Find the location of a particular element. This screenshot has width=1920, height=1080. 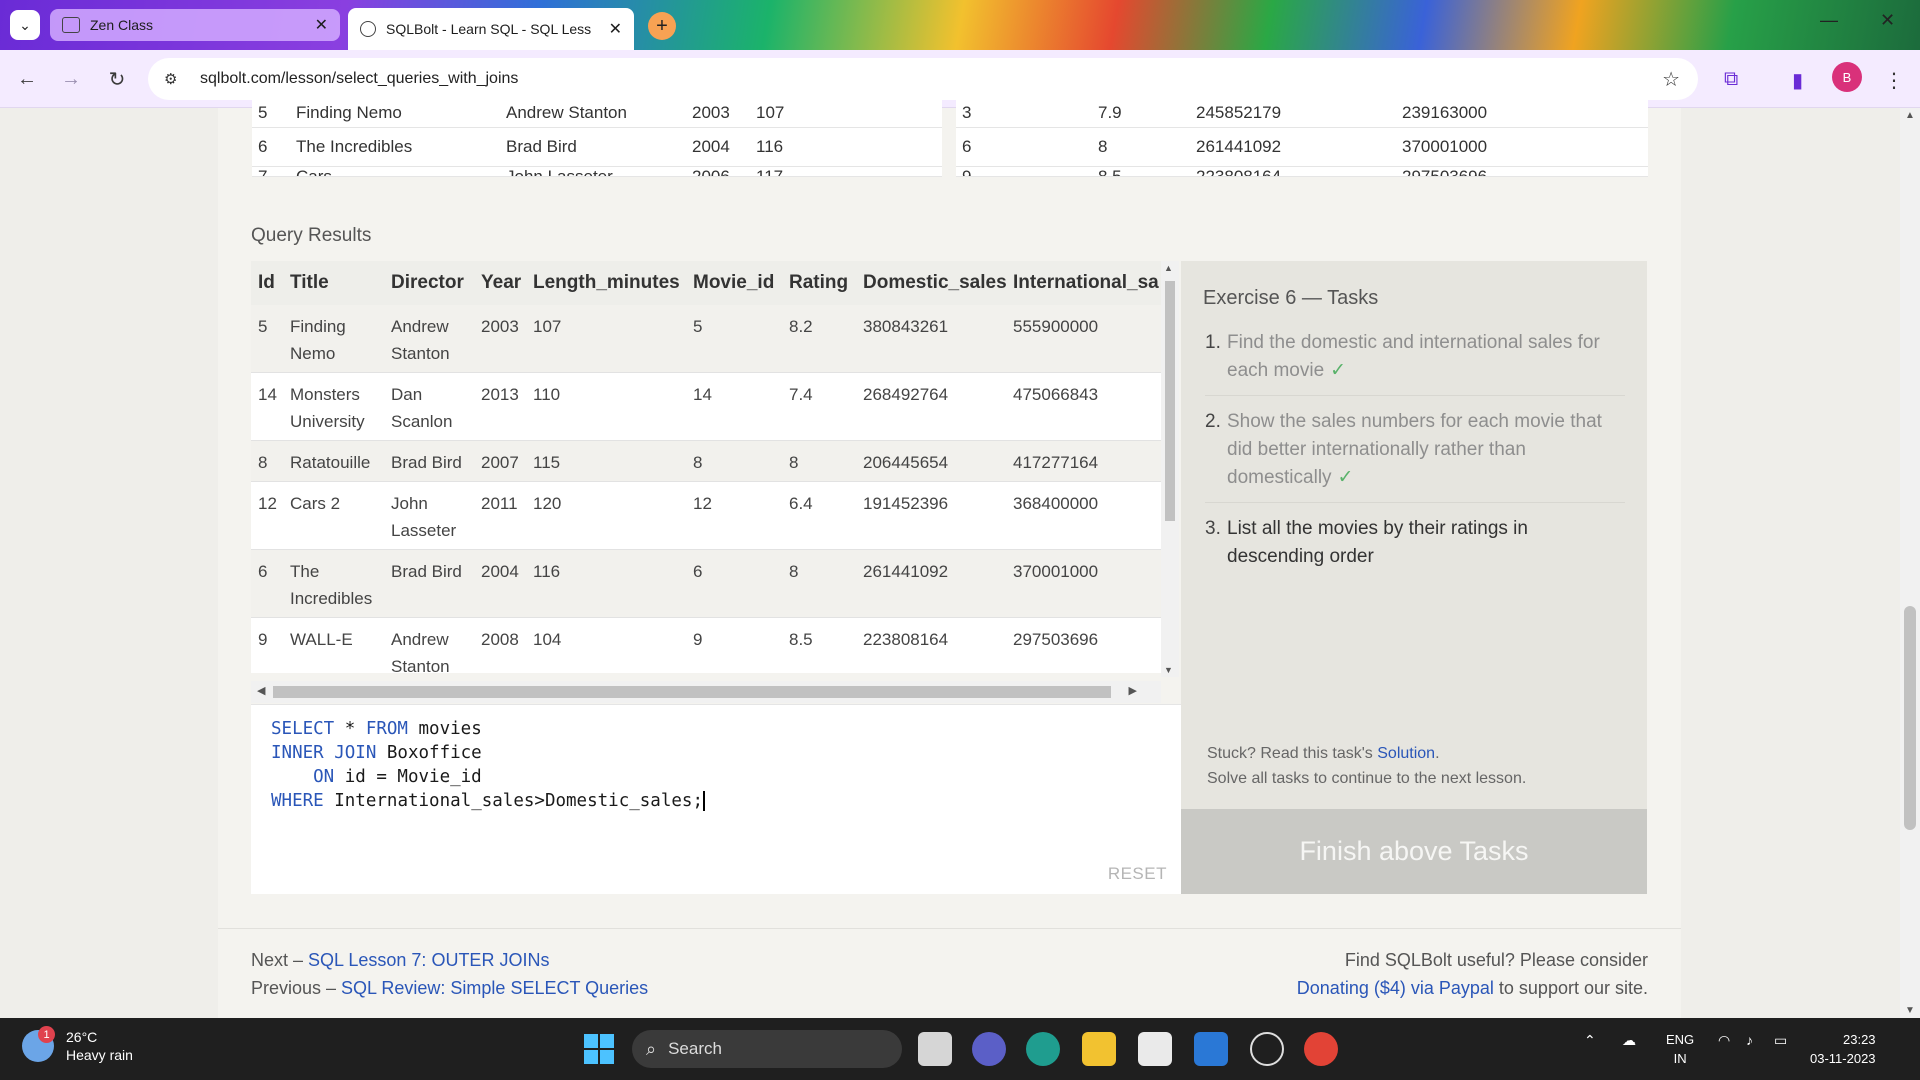

speaker-icon: ♪ is located at coordinates (1749, 1040).